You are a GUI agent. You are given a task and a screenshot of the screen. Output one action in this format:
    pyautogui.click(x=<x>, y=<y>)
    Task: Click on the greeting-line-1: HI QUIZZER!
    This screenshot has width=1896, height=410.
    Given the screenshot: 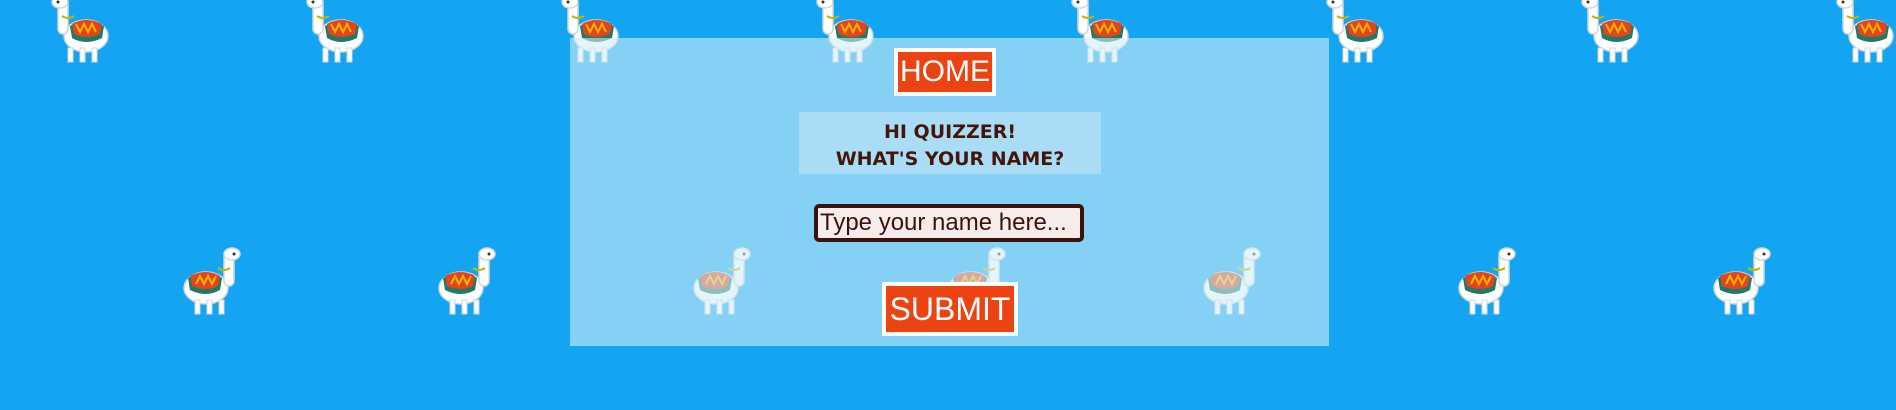 What is the action you would take?
    pyautogui.click(x=950, y=132)
    